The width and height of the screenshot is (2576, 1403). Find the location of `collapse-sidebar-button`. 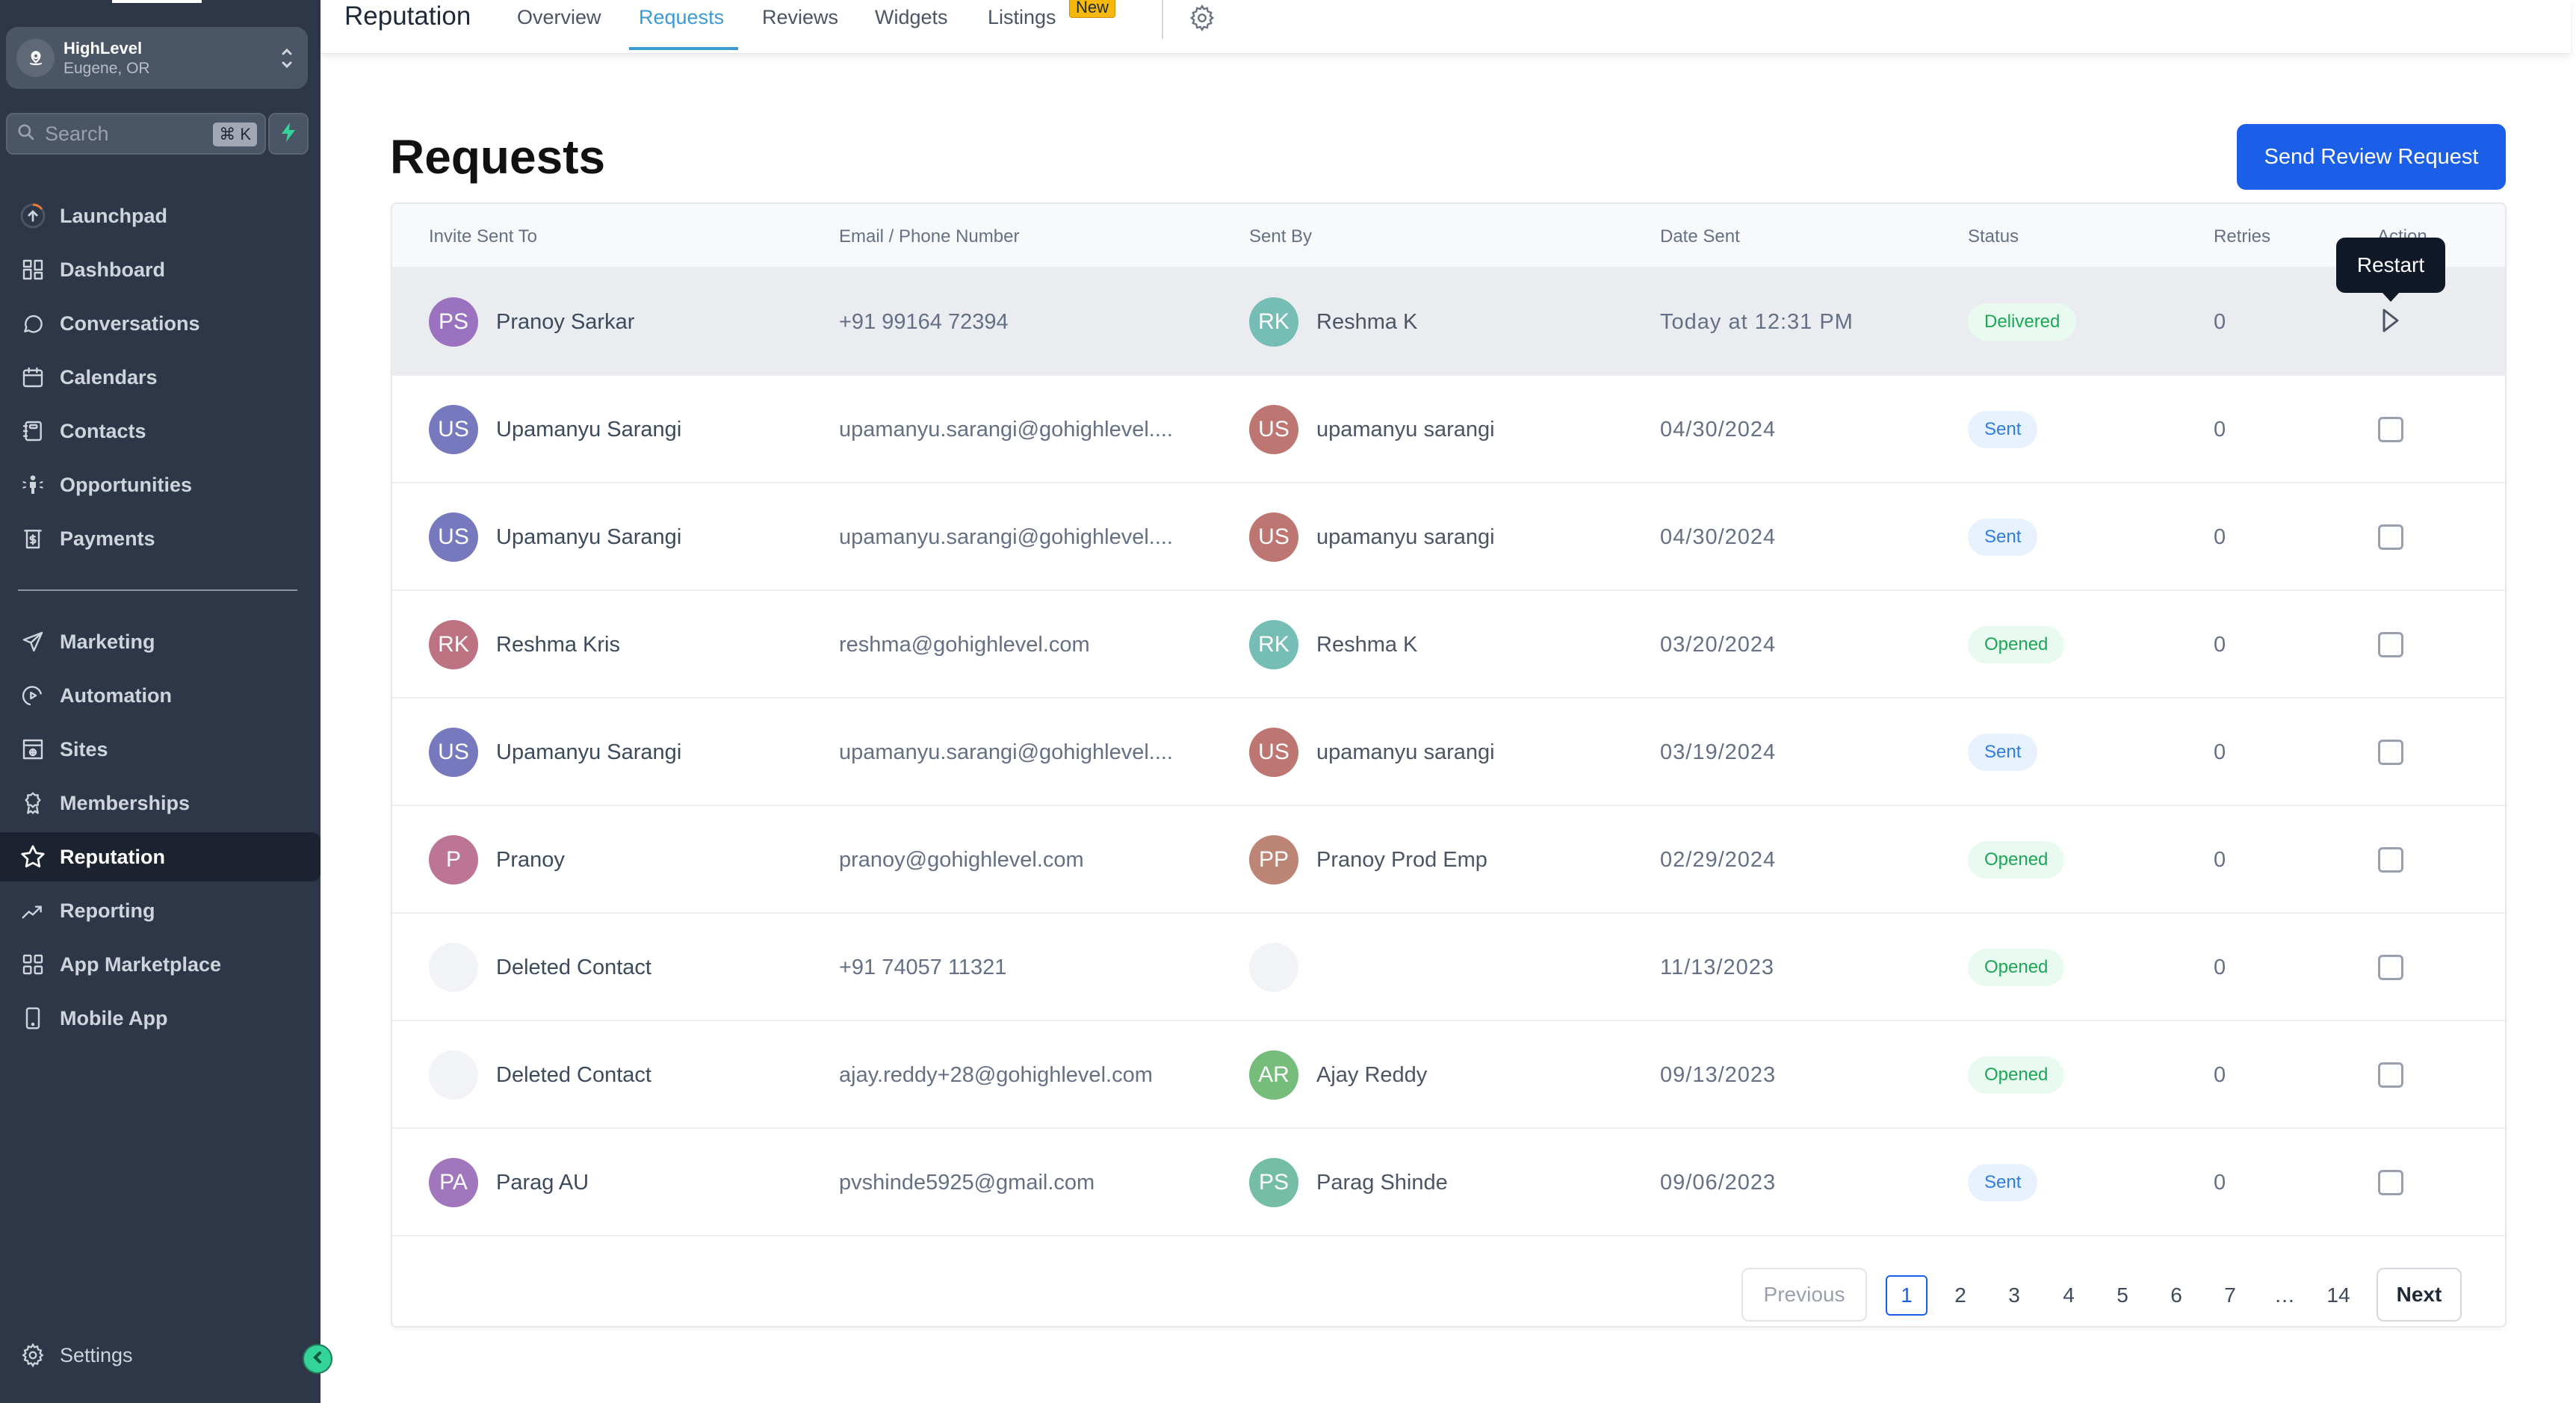

collapse-sidebar-button is located at coordinates (317, 1359).